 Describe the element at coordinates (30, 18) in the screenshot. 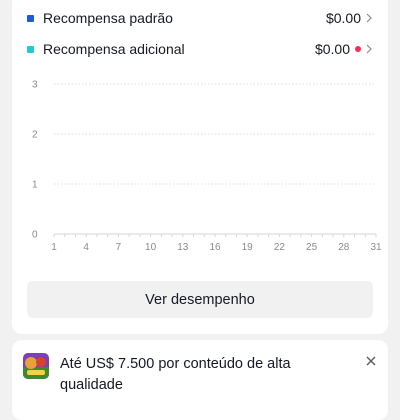

I see `standard-legend-swatch` at that location.